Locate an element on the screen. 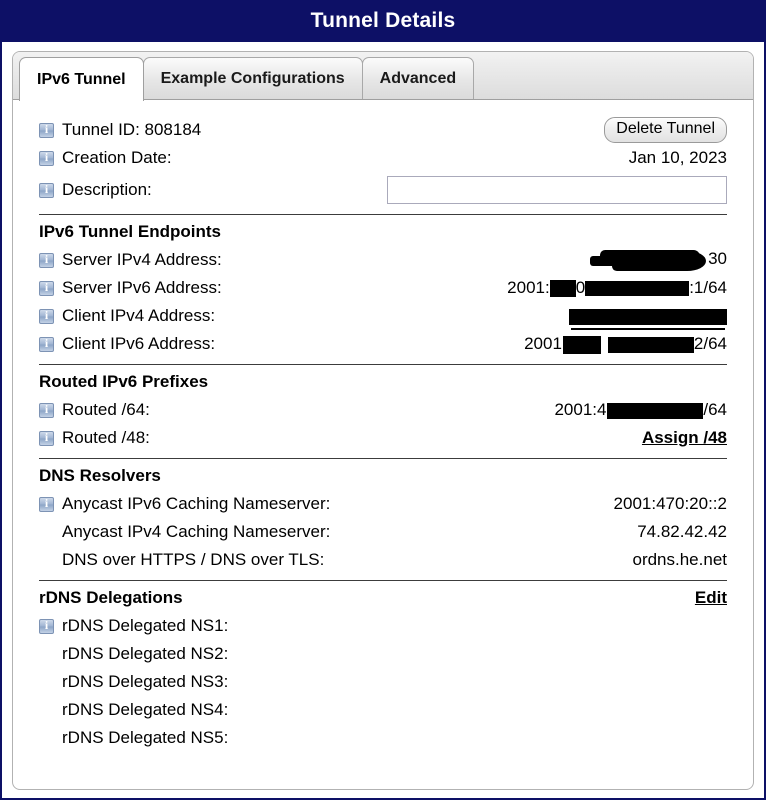 This screenshot has width=766, height=800. row-rdns-ns3: rDNS Delegated NS3: is located at coordinates (383, 682).